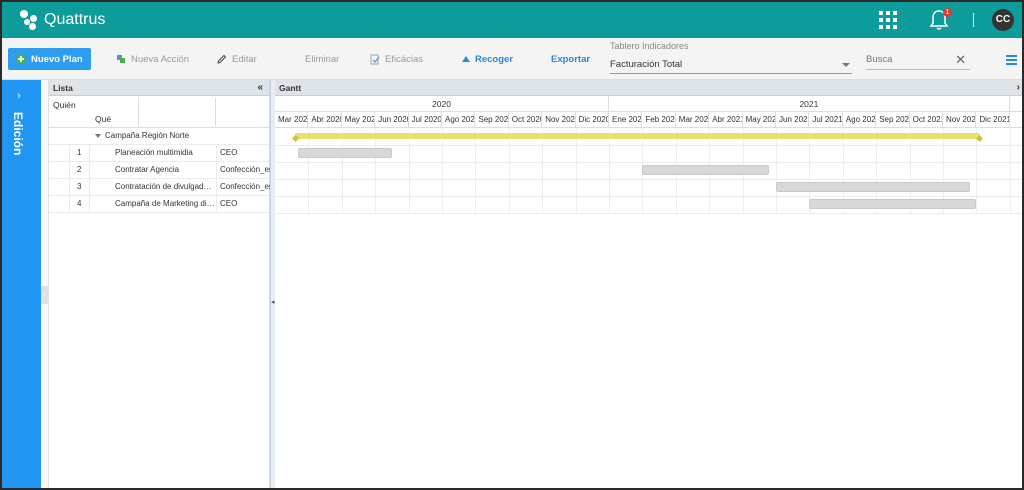 Image resolution: width=1024 pixels, height=490 pixels. Describe the element at coordinates (260, 88) in the screenshot. I see `double-chevron-left-icon: «` at that location.